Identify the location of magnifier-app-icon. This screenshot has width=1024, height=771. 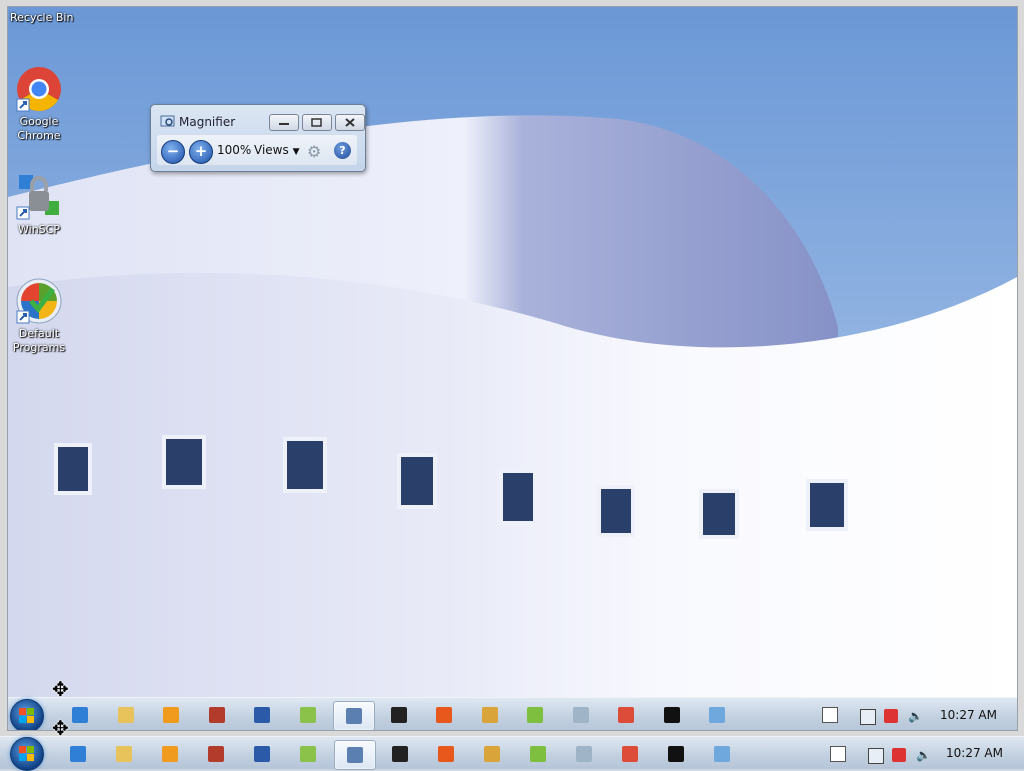
(167, 121).